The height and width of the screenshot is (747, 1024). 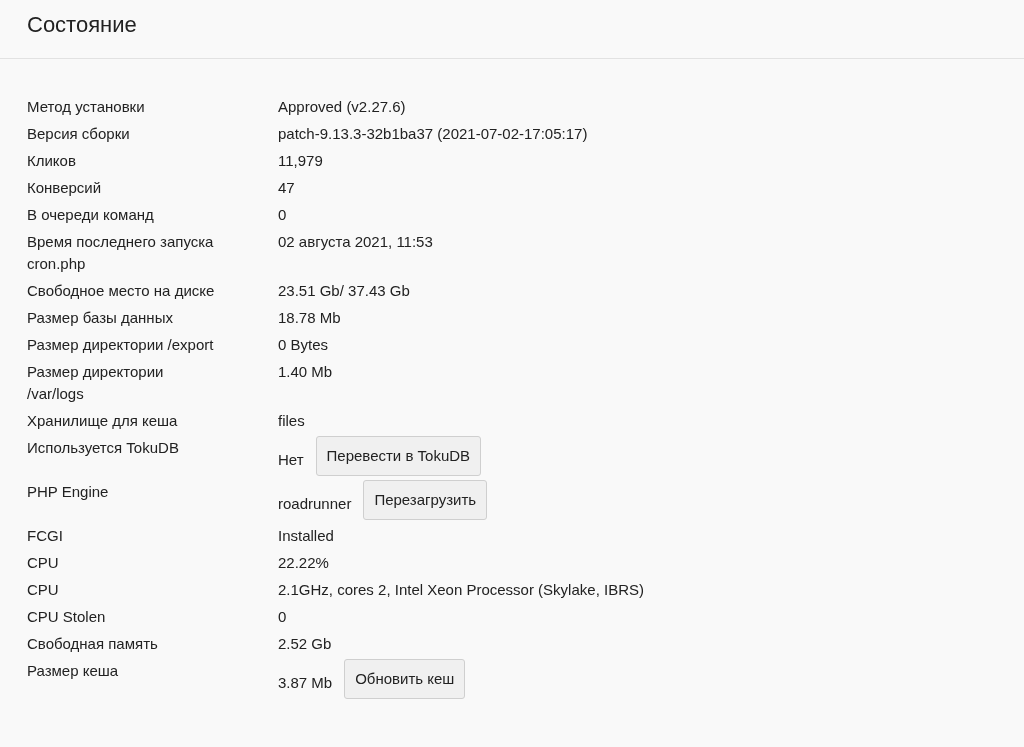 I want to click on page-title: Состояние, so click(x=82, y=25).